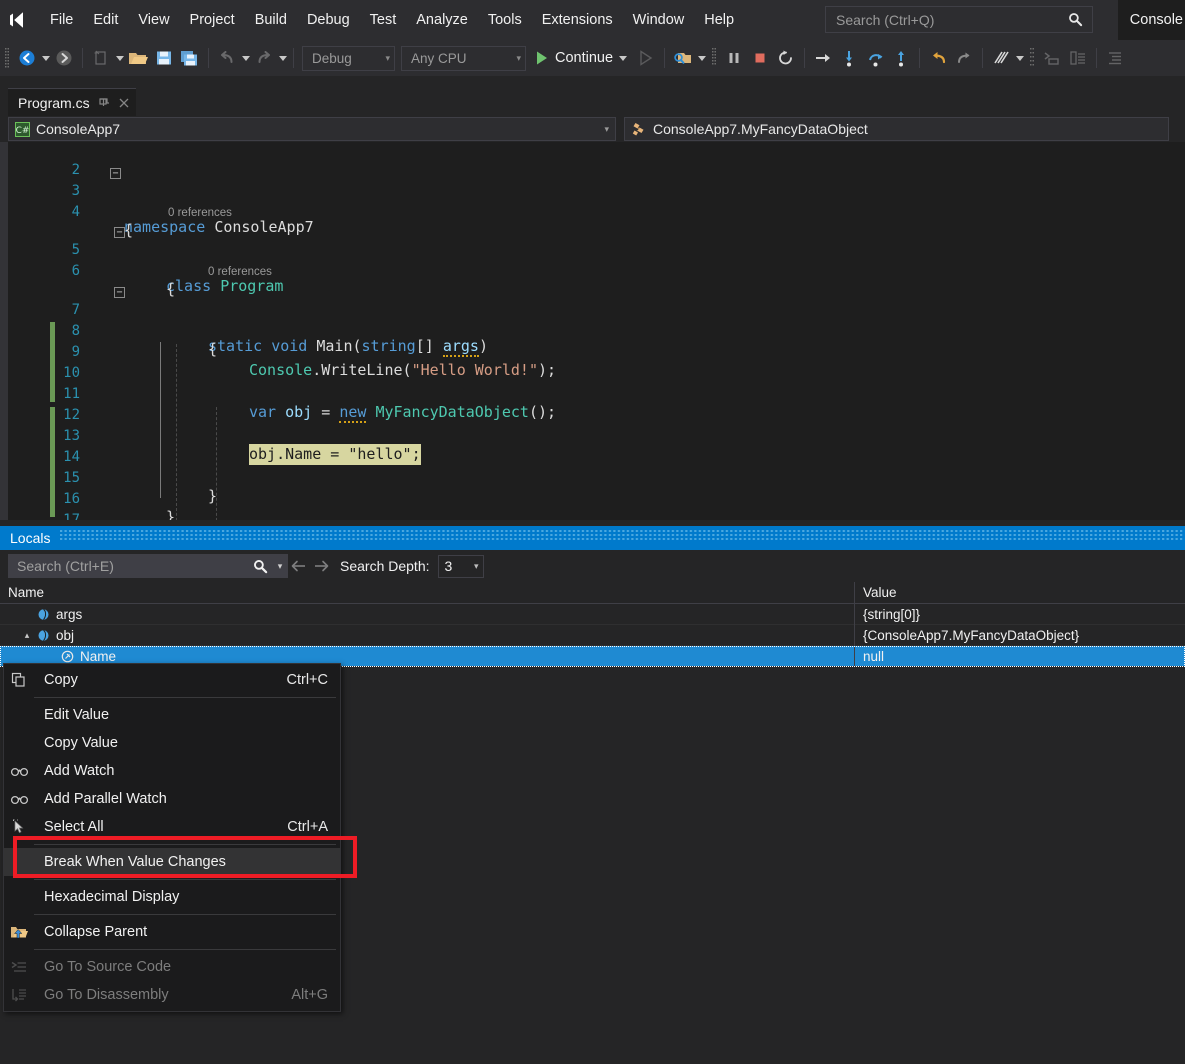 This screenshot has width=1185, height=1064. I want to click on show-next-statement-button, so click(823, 58).